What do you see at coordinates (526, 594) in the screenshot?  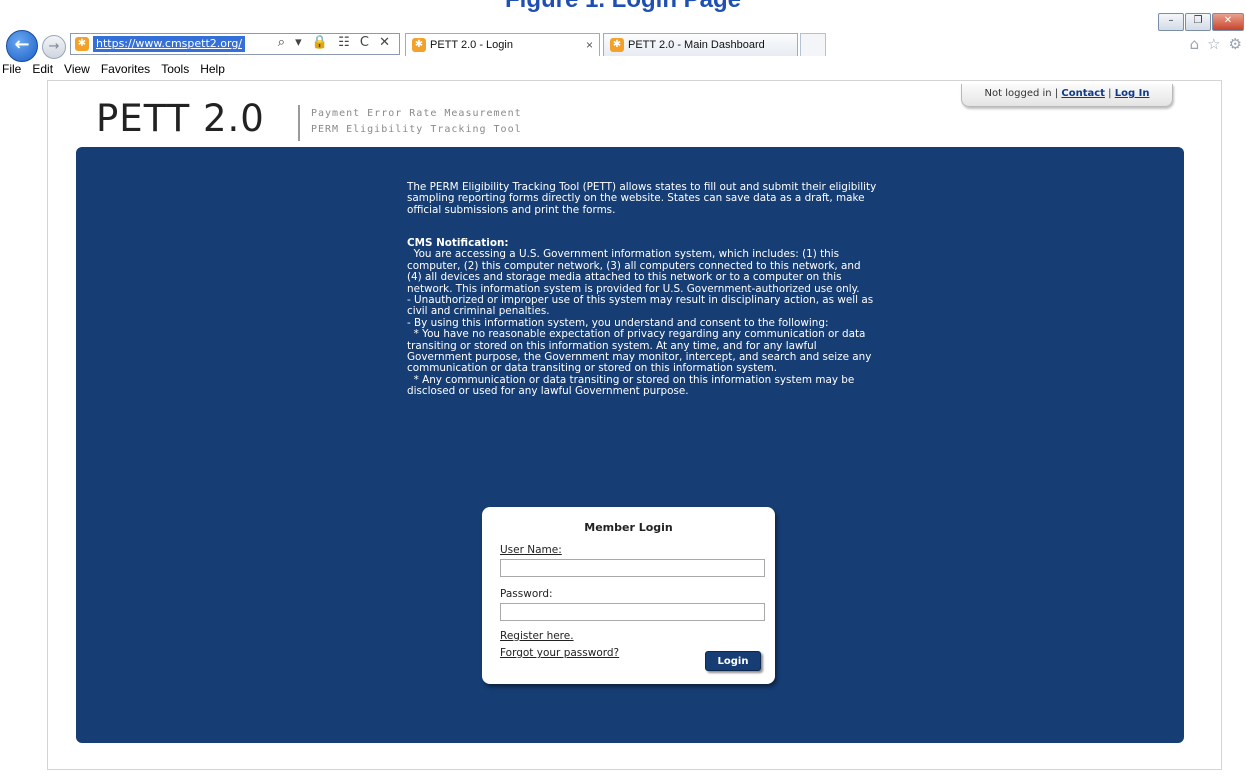 I see `password-label: Password:` at bounding box center [526, 594].